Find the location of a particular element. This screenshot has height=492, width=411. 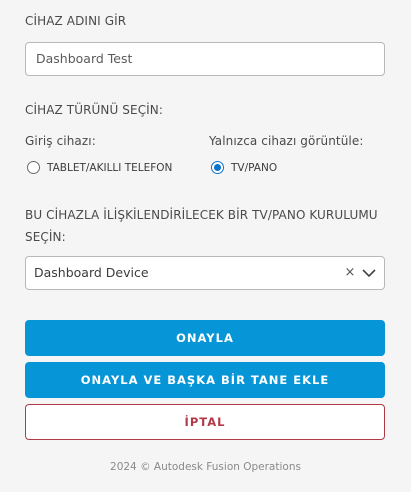

setup-select: Dashboard Device × is located at coordinates (205, 273).